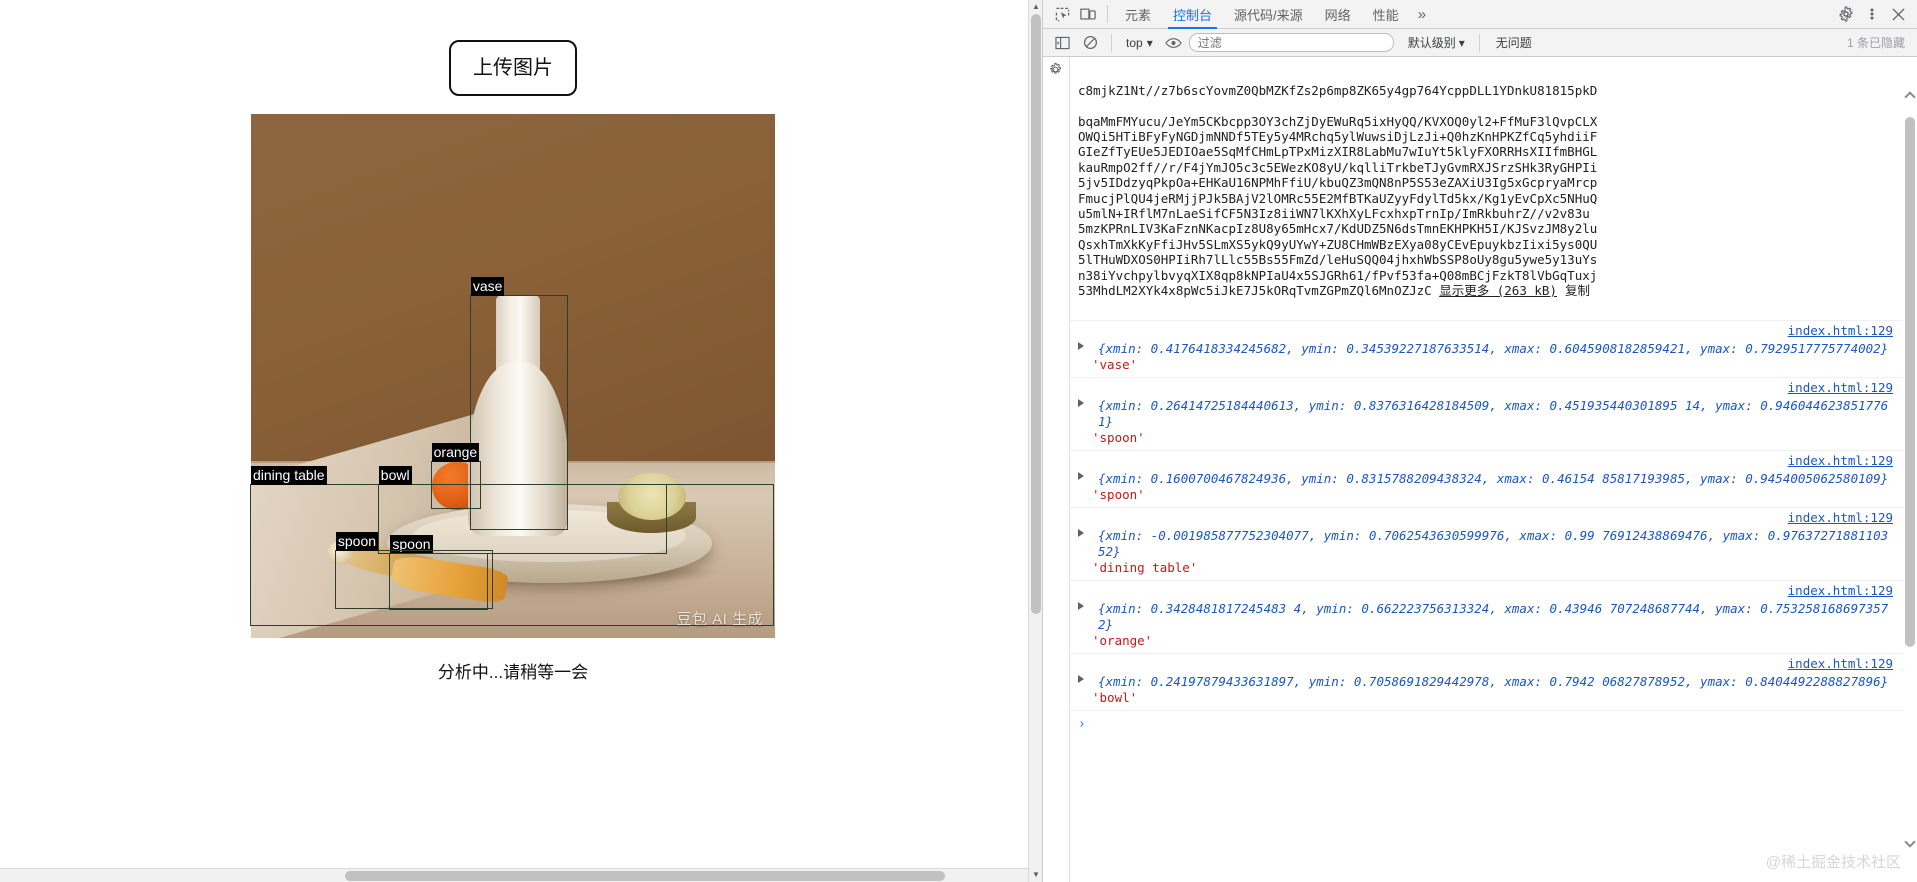 Image resolution: width=1917 pixels, height=882 pixels. What do you see at coordinates (1480, 43) in the screenshot?
I see `console-toolbar: top ▾ 默认级别 ▾ 无问题 1 条已隐藏` at bounding box center [1480, 43].